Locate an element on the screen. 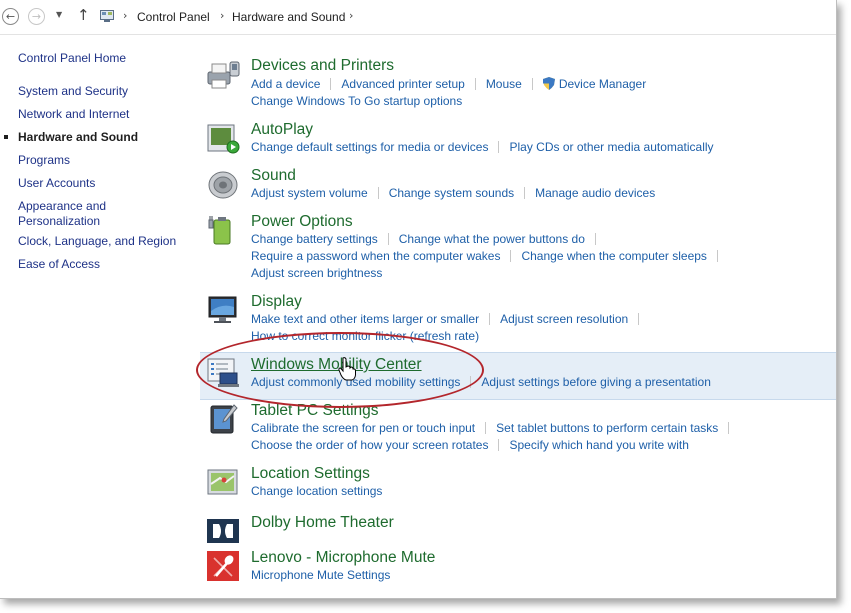  microphone-mute-settings-link: Microphone Mute Settings is located at coordinates (320, 575).